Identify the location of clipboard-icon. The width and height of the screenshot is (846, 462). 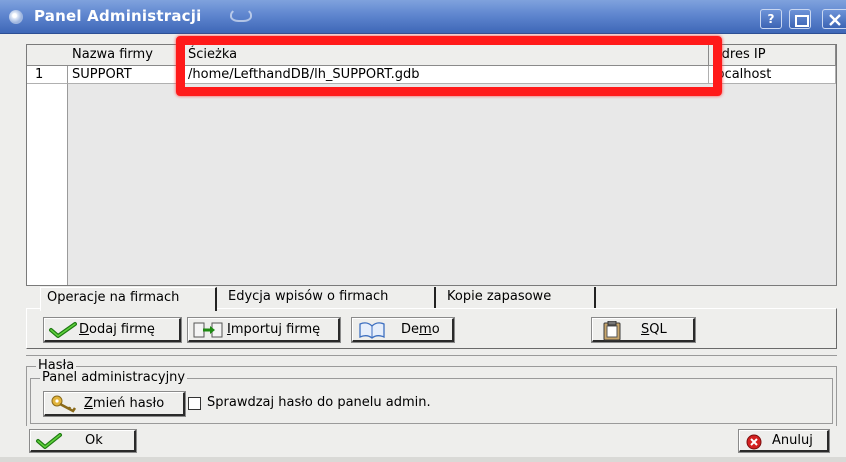
(610, 330).